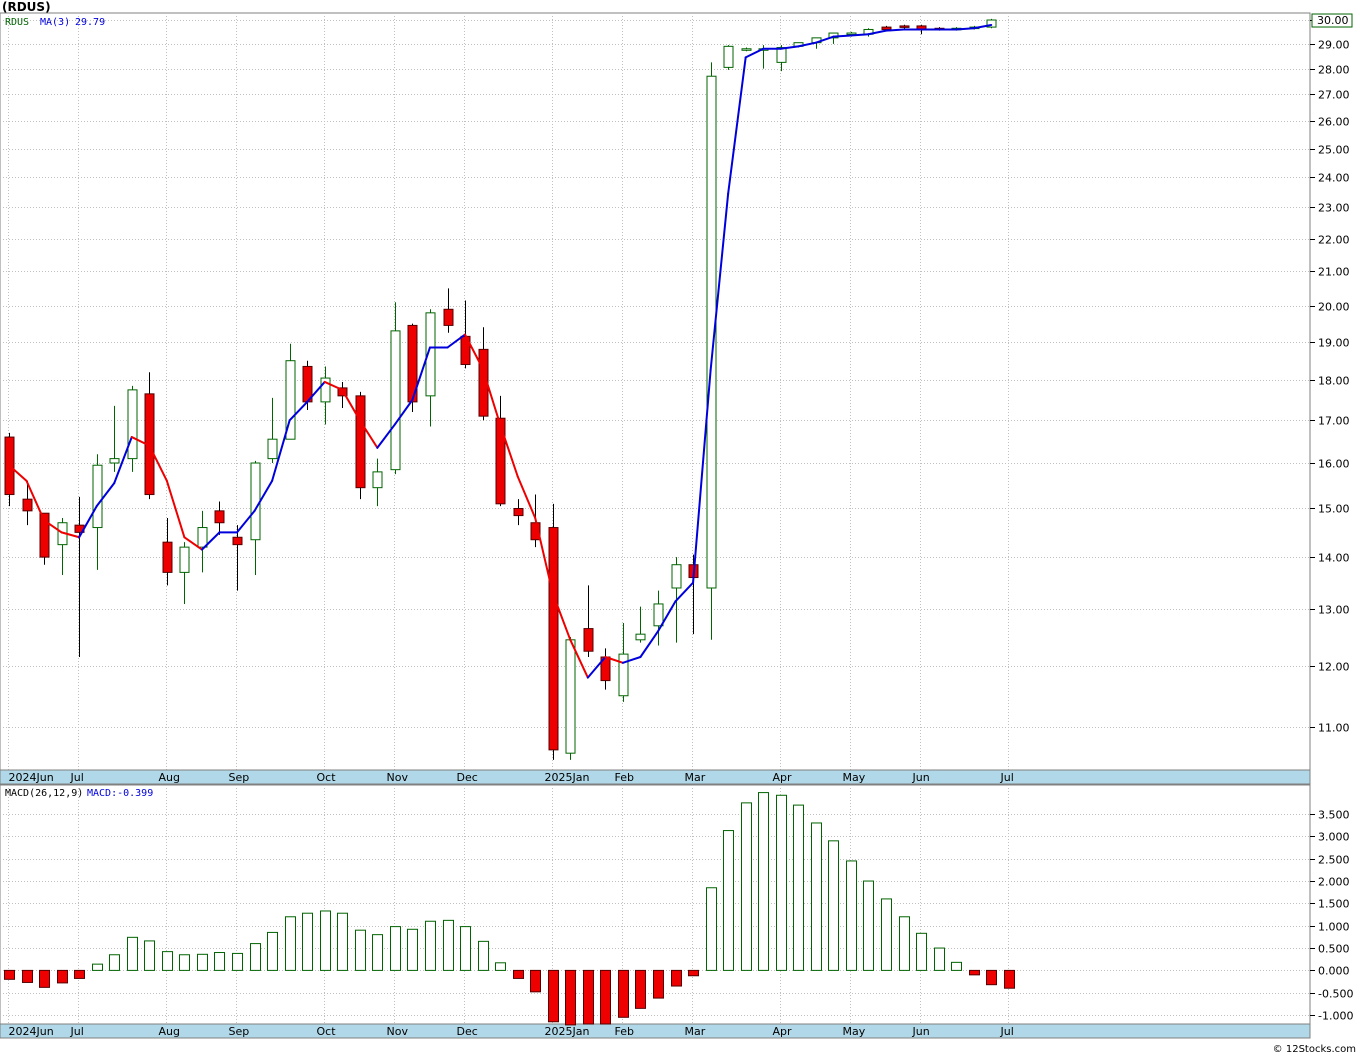 This screenshot has width=1360, height=1056. Describe the element at coordinates (1334, 882) in the screenshot. I see `macd-ytick-label: 2.000` at that location.